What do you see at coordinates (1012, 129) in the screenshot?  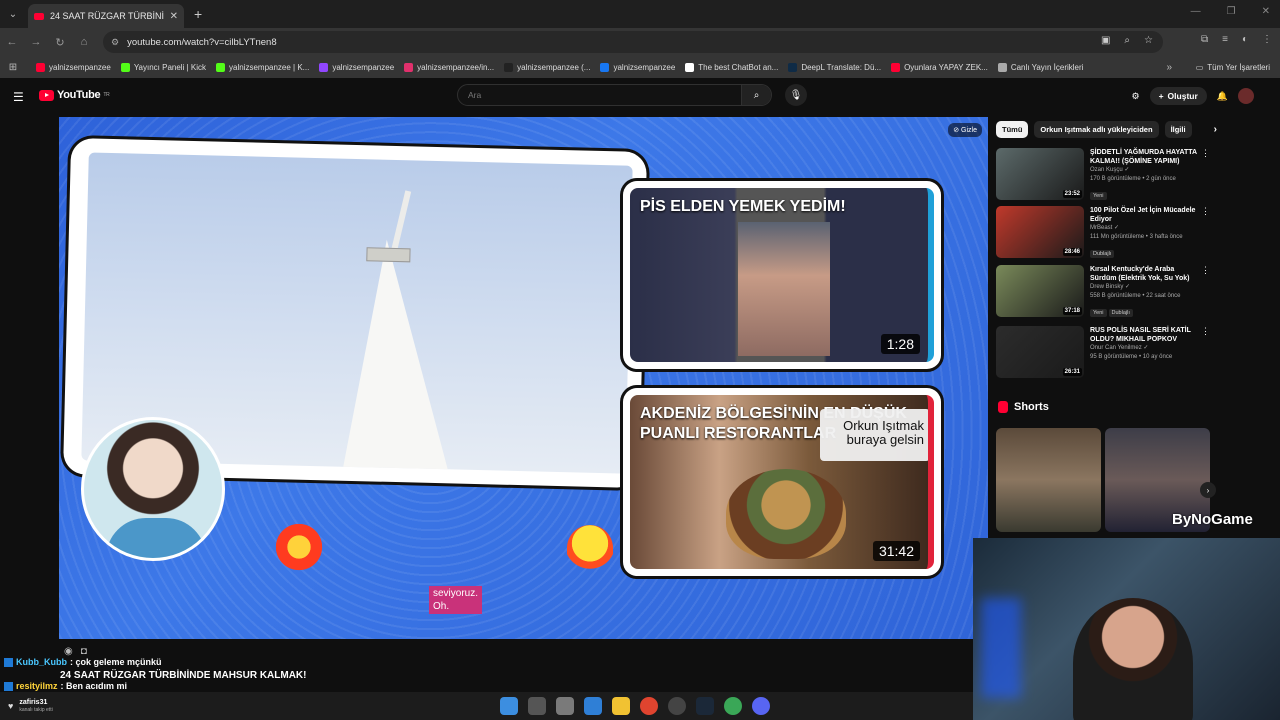 I see `filter-chip: Tümü` at bounding box center [1012, 129].